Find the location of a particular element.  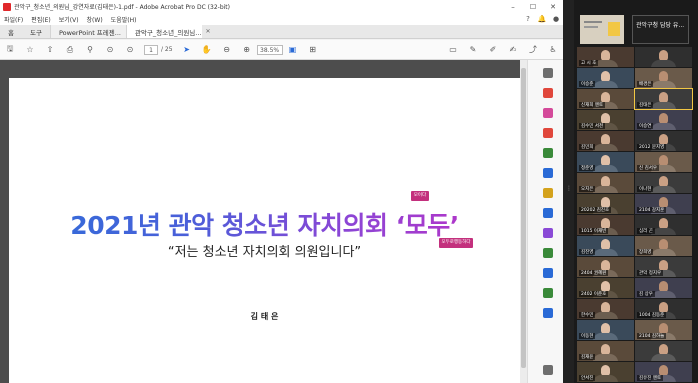

participant-name: 2402 이준호 is located at coordinates (594, 294).